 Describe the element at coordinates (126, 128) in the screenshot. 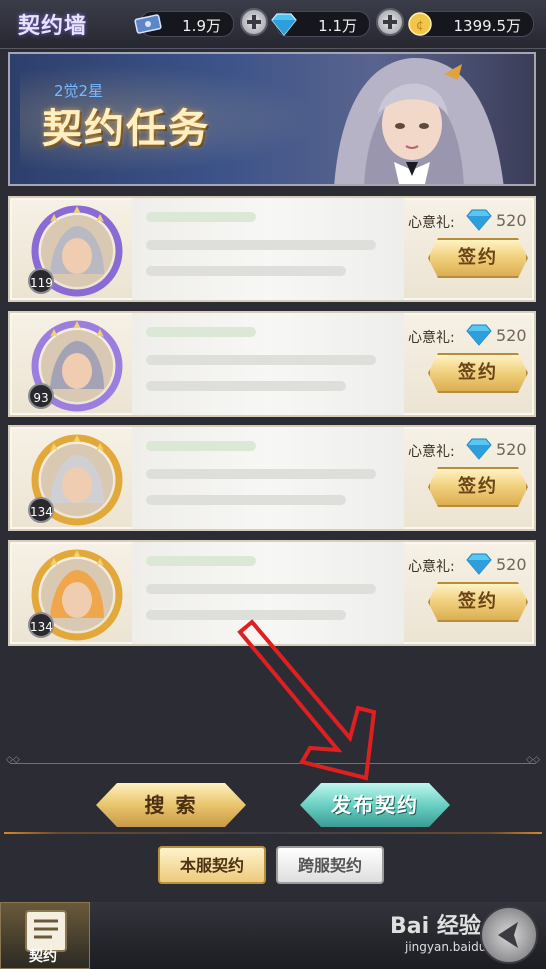

I see `banner-title: 契约任务` at that location.